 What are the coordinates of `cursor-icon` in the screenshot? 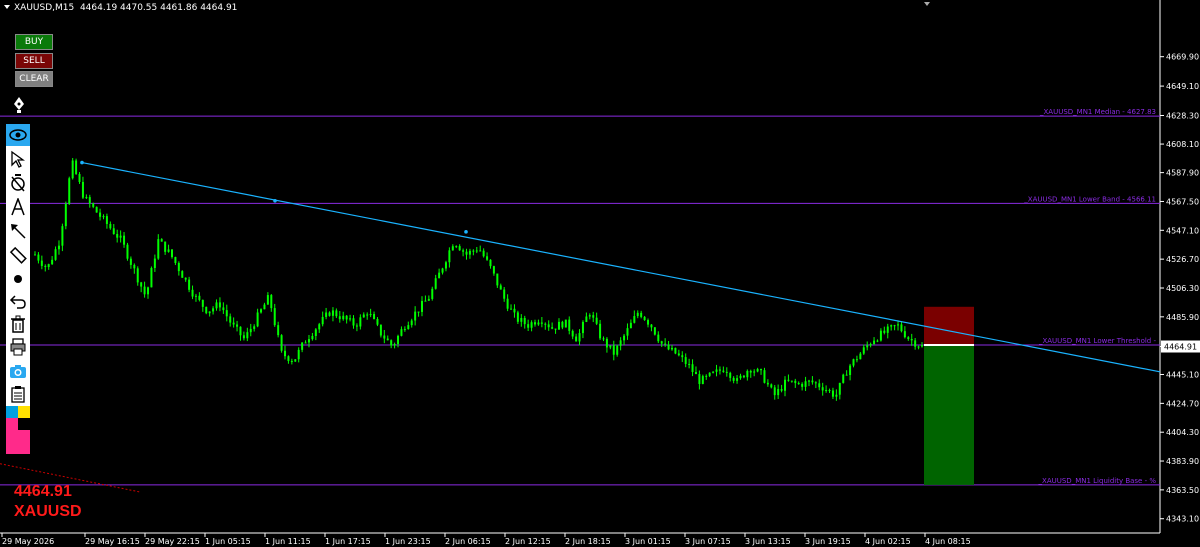 It's located at (18, 159).